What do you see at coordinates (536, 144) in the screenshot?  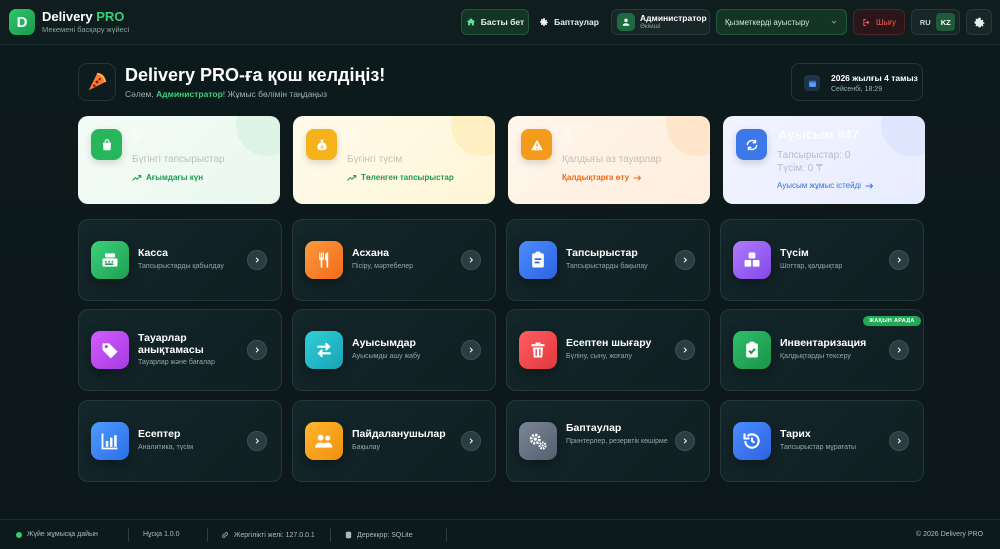 I see `warning-icon` at bounding box center [536, 144].